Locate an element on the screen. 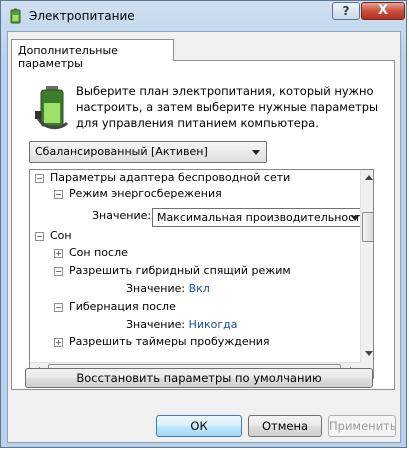 Image resolution: width=409 pixels, height=450 pixels. tree-item-sleep-after: + Сон после is located at coordinates (80, 253).